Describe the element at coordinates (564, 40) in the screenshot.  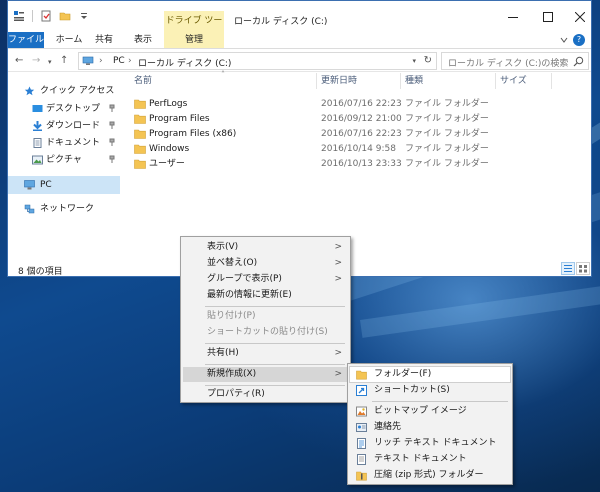
I see `expand-ribbon-icon` at that location.